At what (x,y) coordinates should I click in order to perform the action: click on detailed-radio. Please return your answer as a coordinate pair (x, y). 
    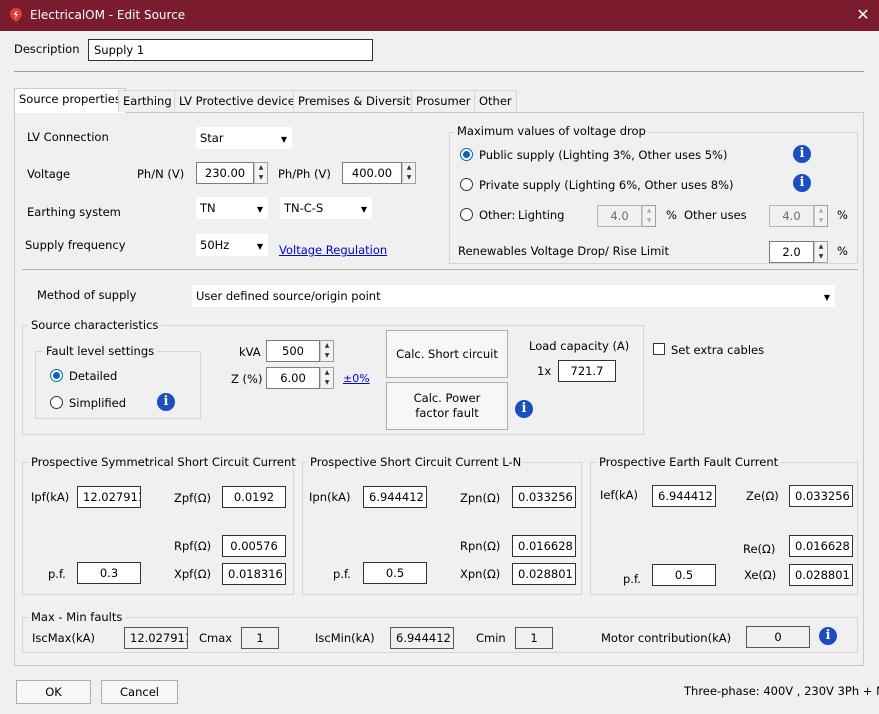
    Looking at the image, I should click on (56, 375).